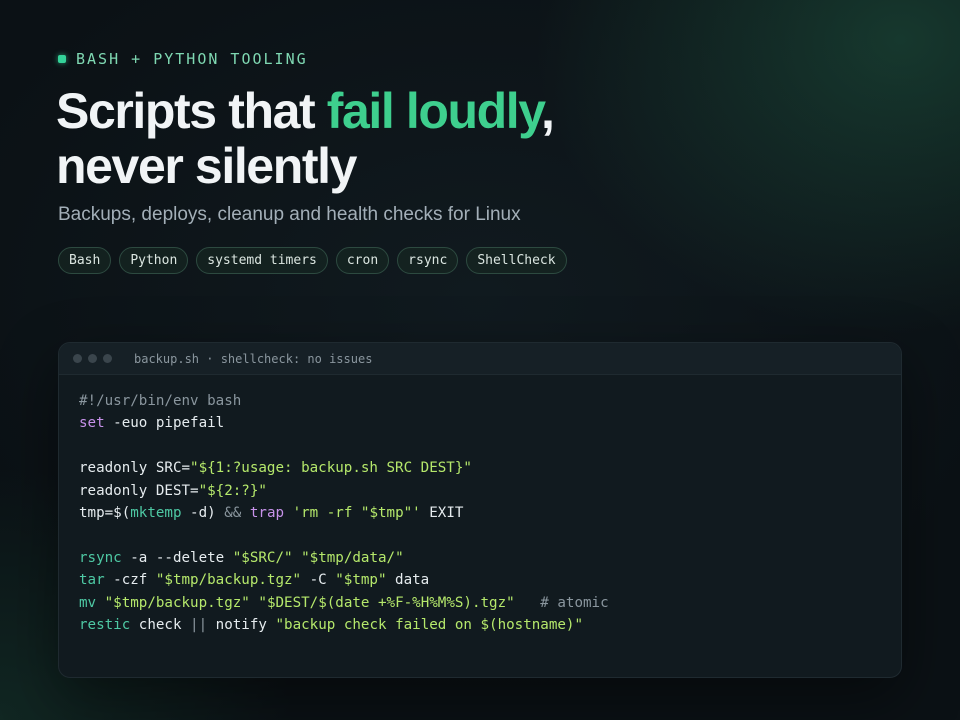 This screenshot has height=720, width=960. I want to click on headline-part2: ,, so click(548, 111).